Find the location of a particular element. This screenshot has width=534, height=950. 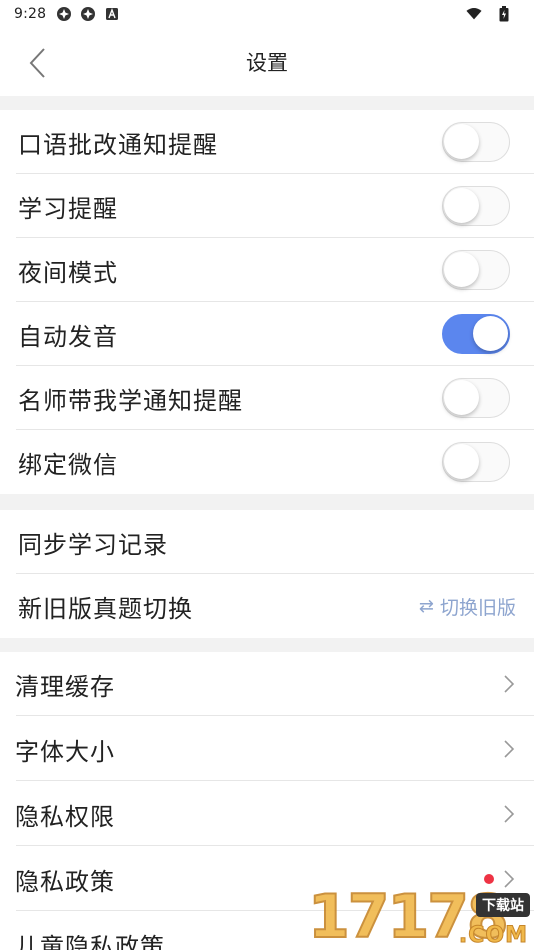

keyboard-icon is located at coordinates (112, 14).